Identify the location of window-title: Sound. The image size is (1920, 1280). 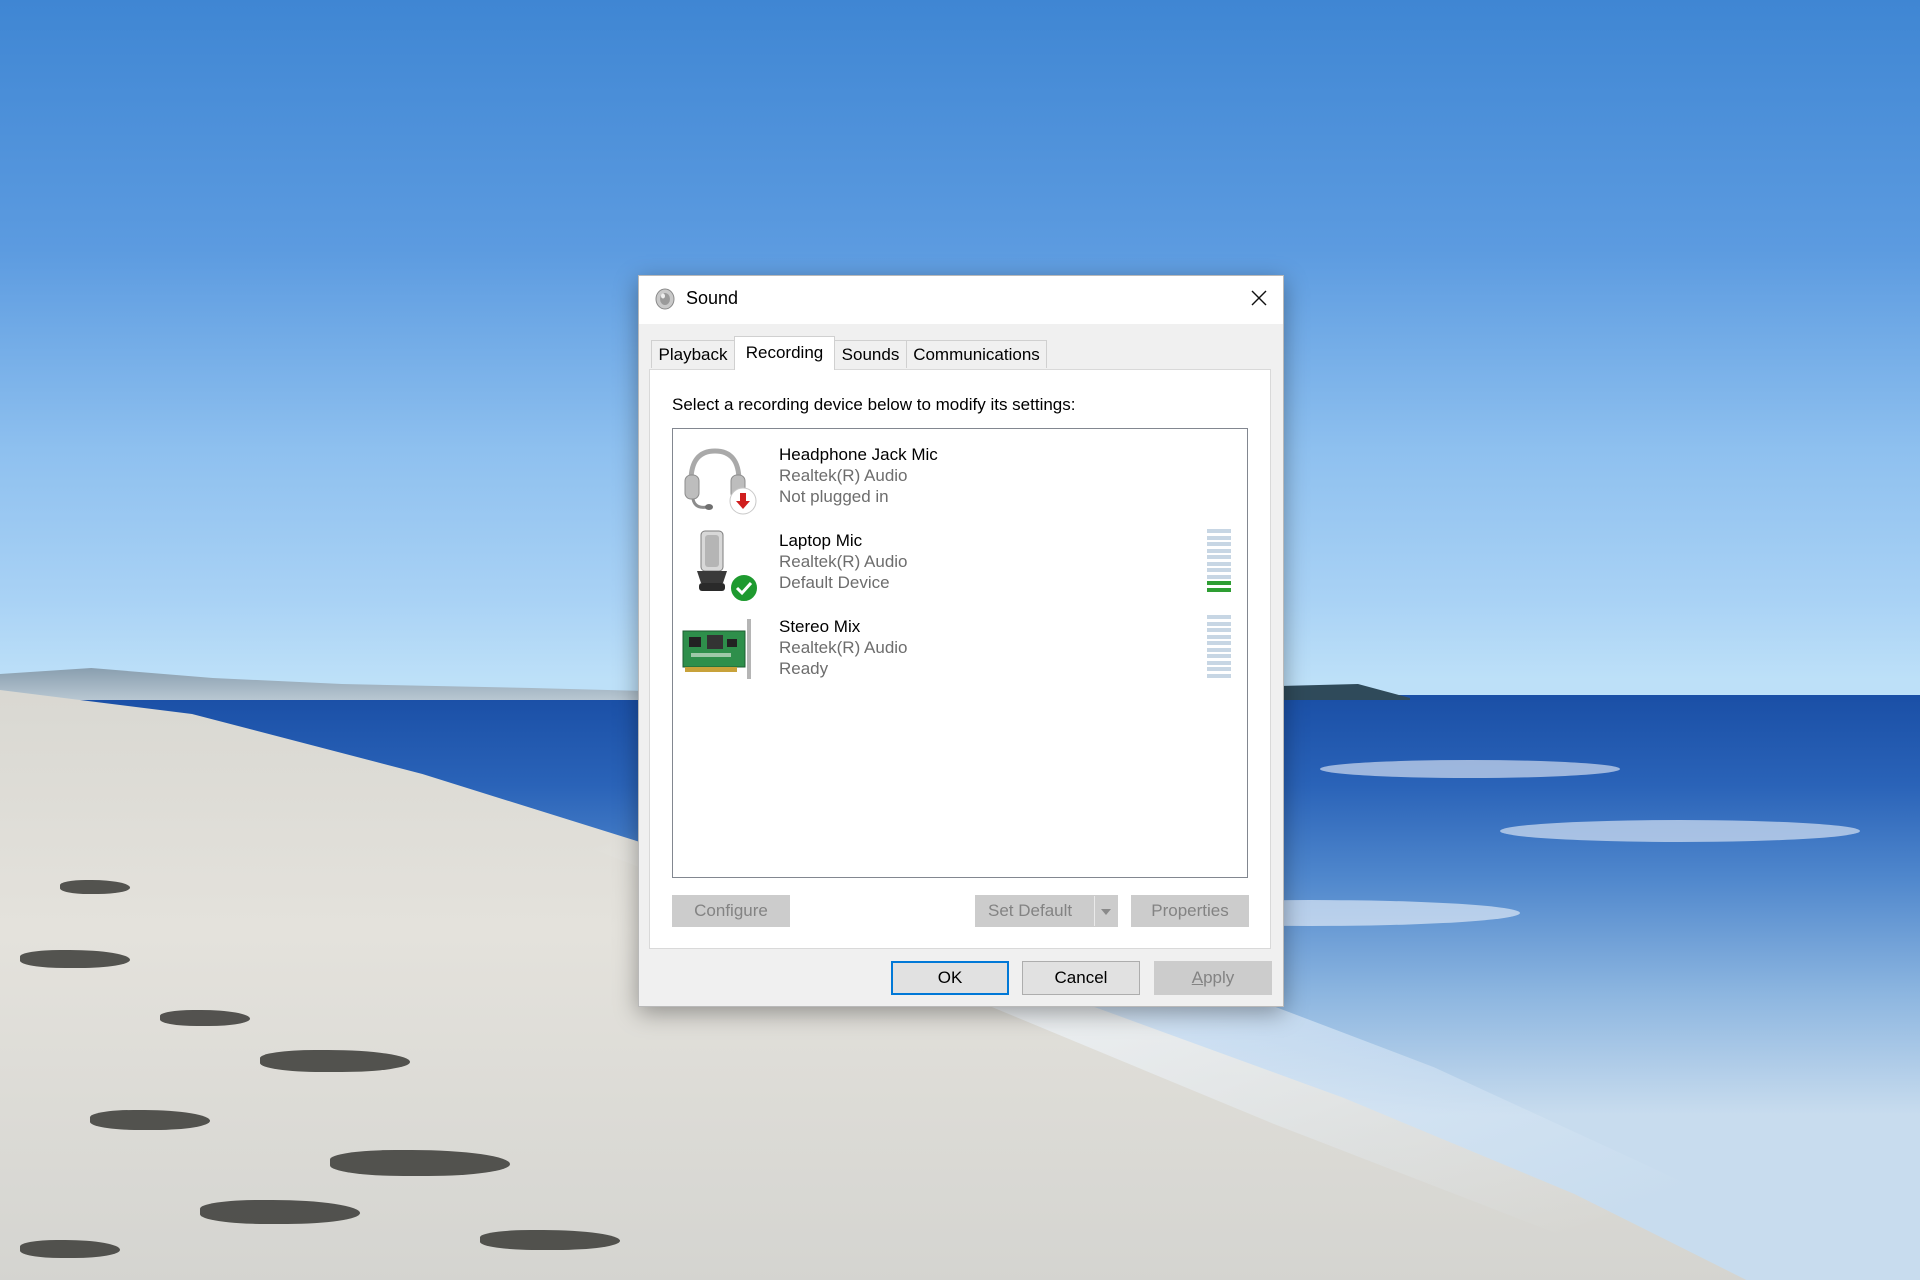
(712, 298).